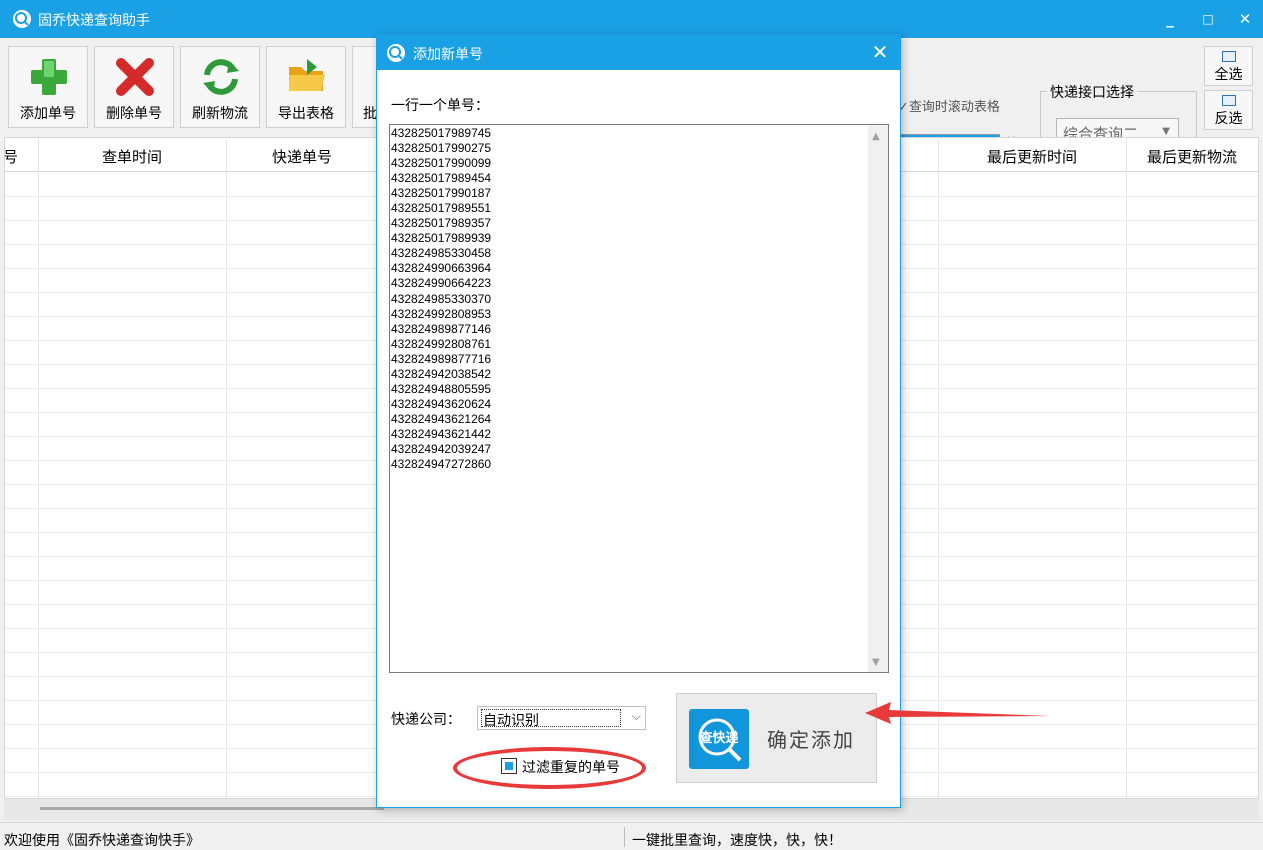 This screenshot has width=1263, height=850. I want to click on delete-tracking-label: 删除单号, so click(134, 114).